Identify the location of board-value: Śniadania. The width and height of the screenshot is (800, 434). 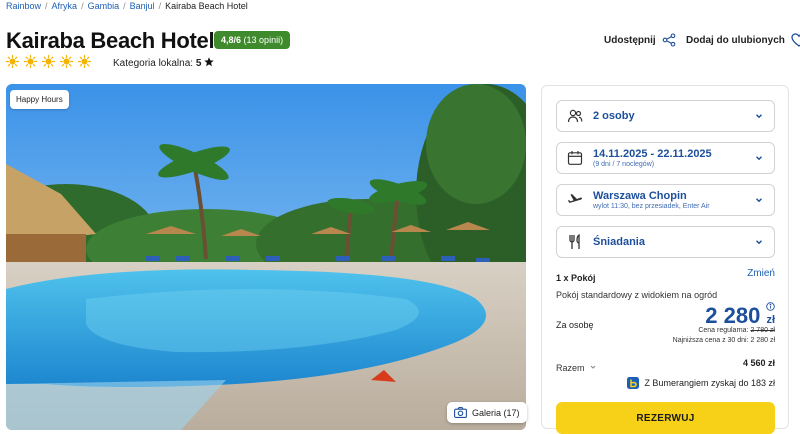
(619, 242).